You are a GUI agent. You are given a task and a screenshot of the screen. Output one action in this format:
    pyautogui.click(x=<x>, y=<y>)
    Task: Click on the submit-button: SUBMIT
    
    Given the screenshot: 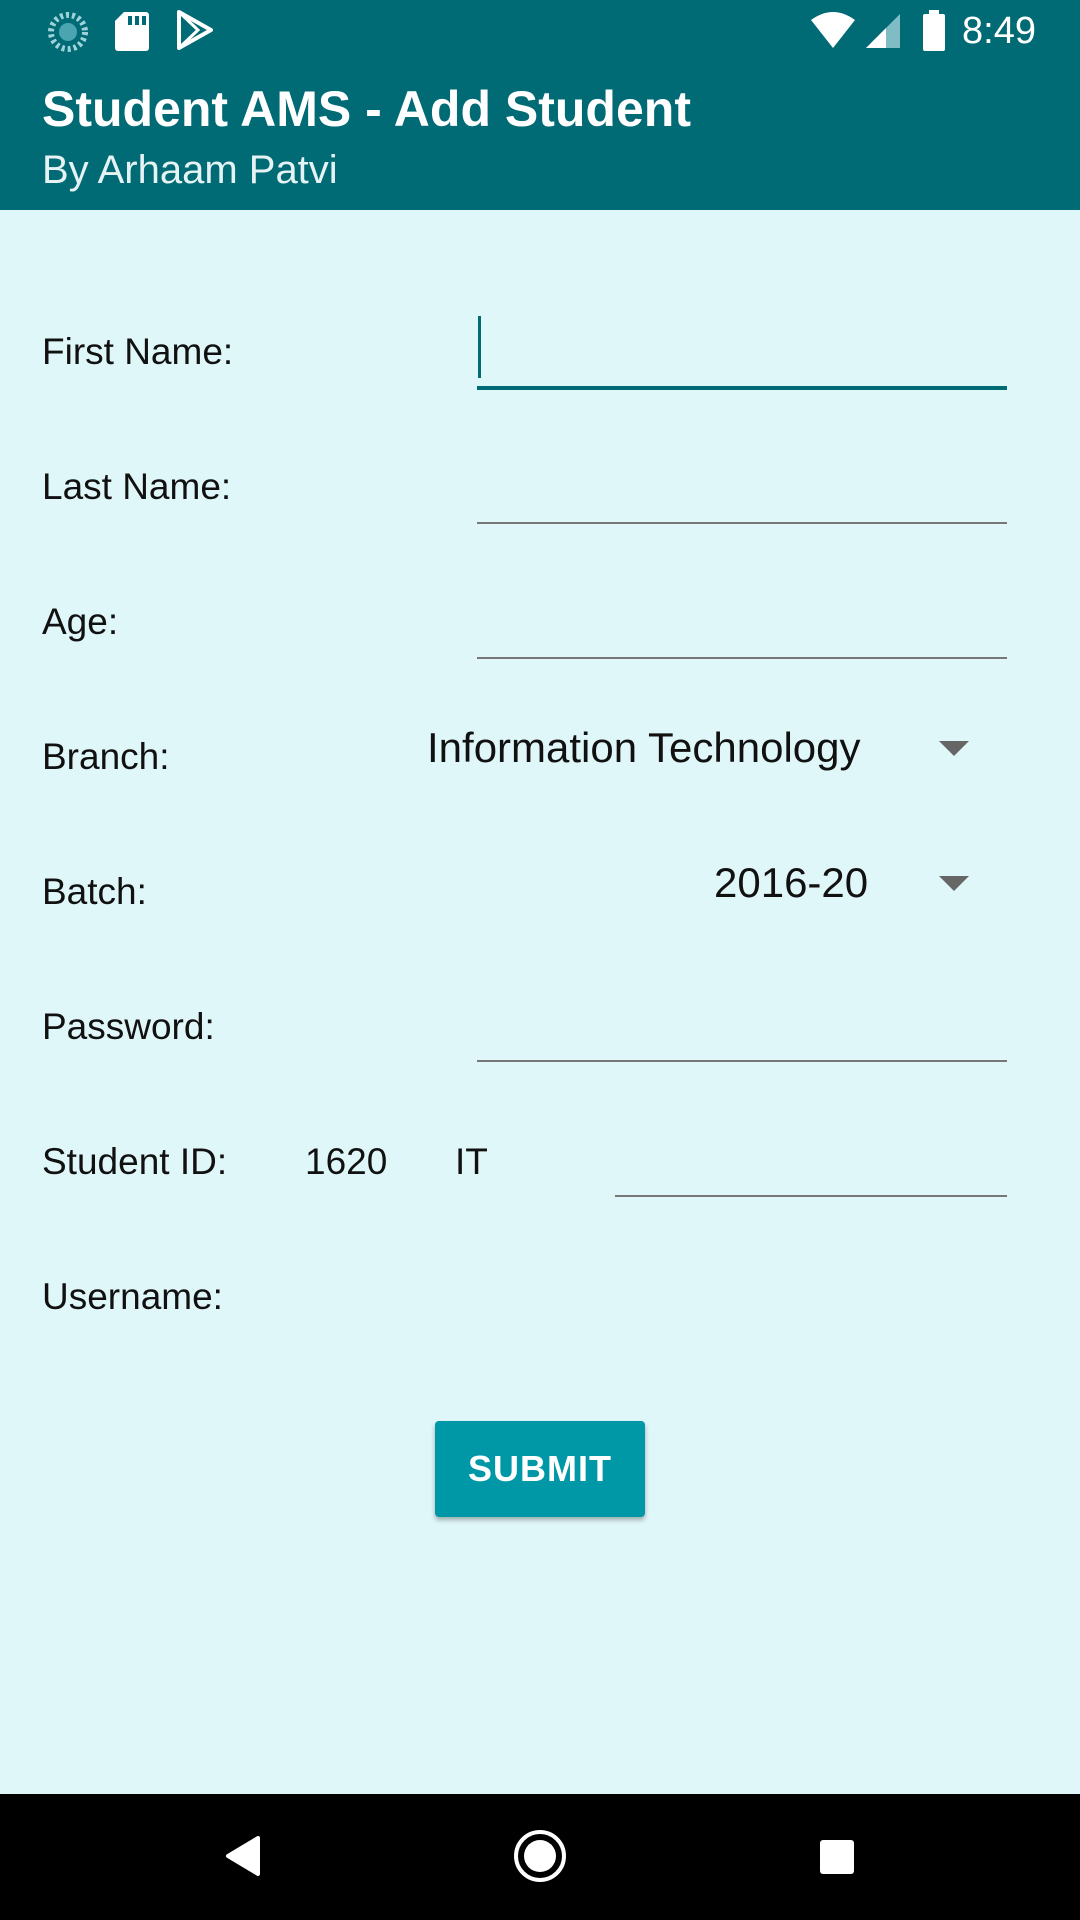 What is the action you would take?
    pyautogui.click(x=540, y=1469)
    